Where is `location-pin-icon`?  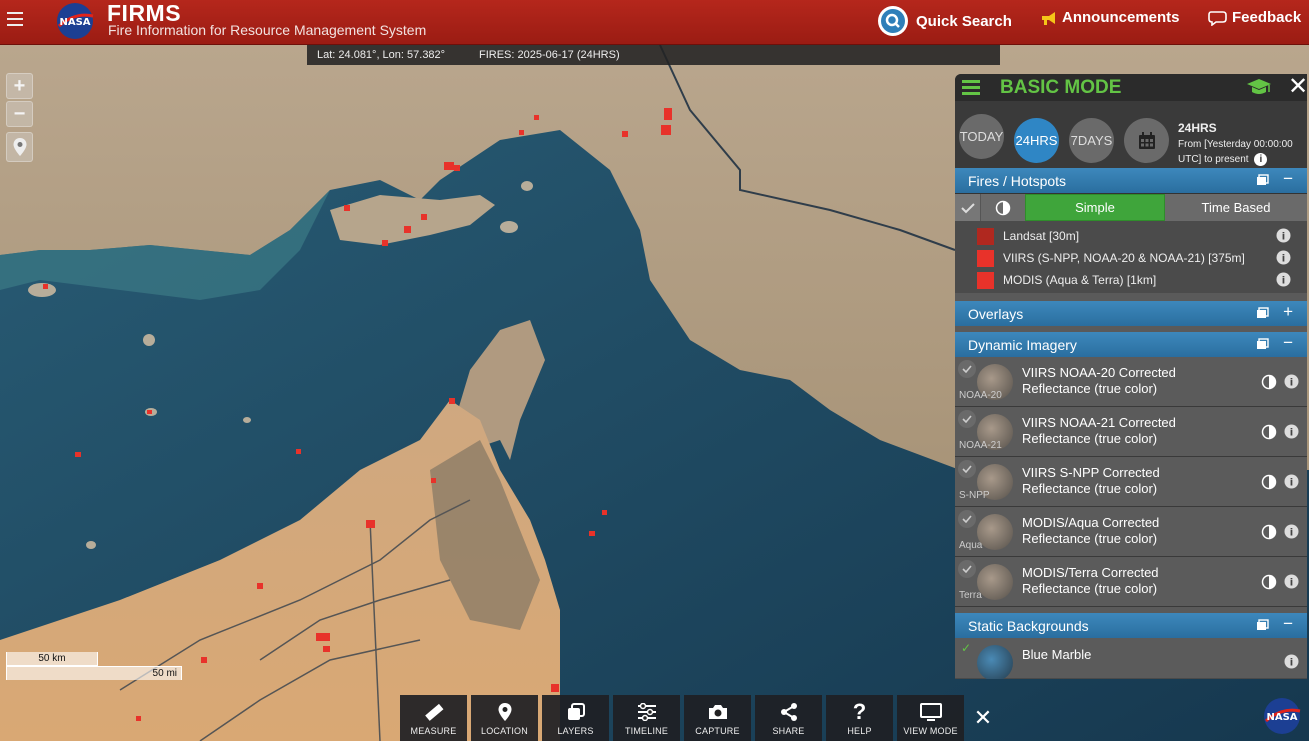 location-pin-icon is located at coordinates (19, 147).